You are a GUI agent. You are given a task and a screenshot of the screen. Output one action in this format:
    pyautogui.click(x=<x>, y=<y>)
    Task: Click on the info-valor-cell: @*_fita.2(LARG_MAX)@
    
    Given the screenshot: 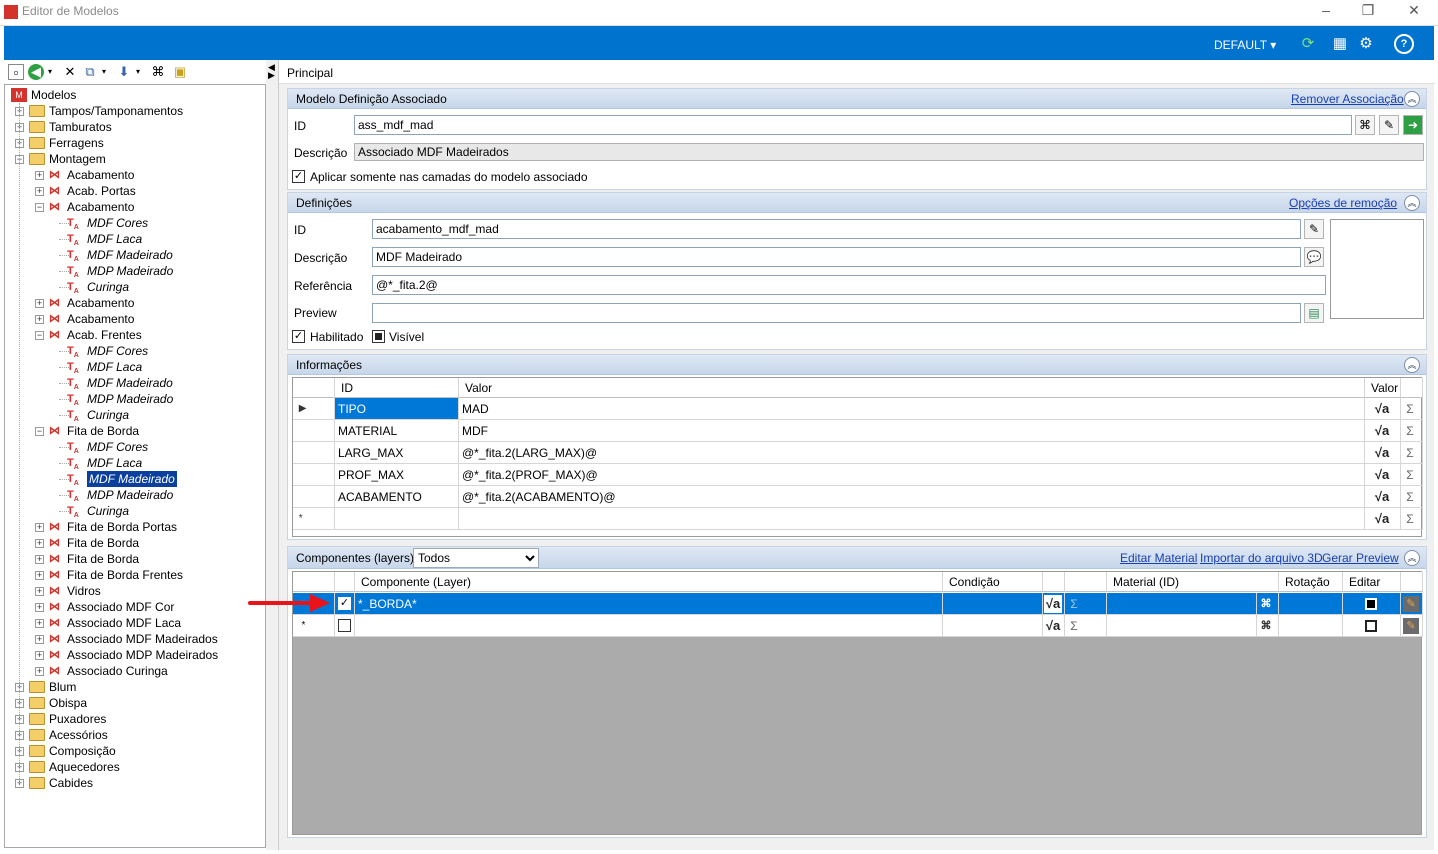 What is the action you would take?
    pyautogui.click(x=912, y=453)
    